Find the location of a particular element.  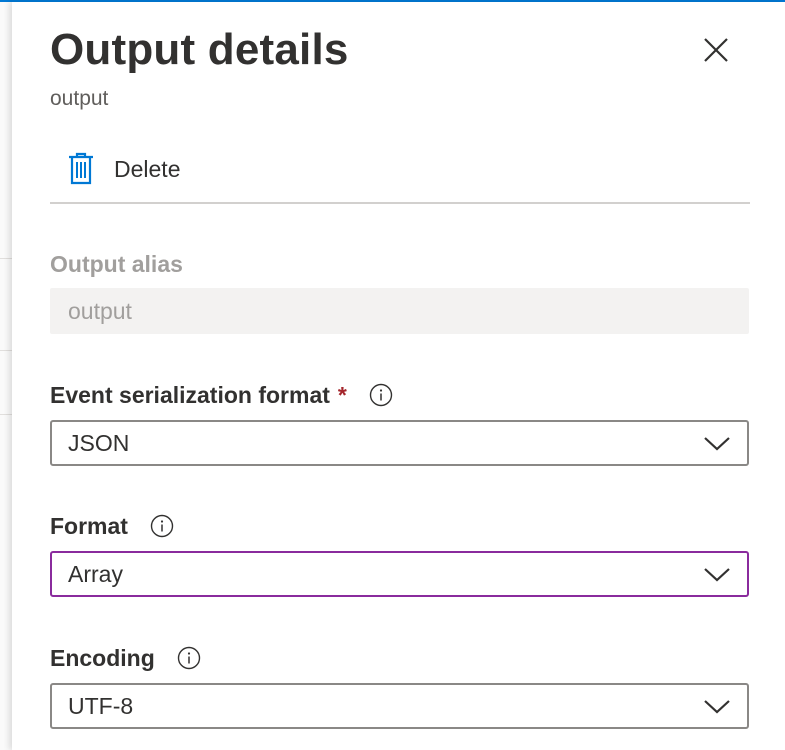

format-dropdown: Array is located at coordinates (399, 574).